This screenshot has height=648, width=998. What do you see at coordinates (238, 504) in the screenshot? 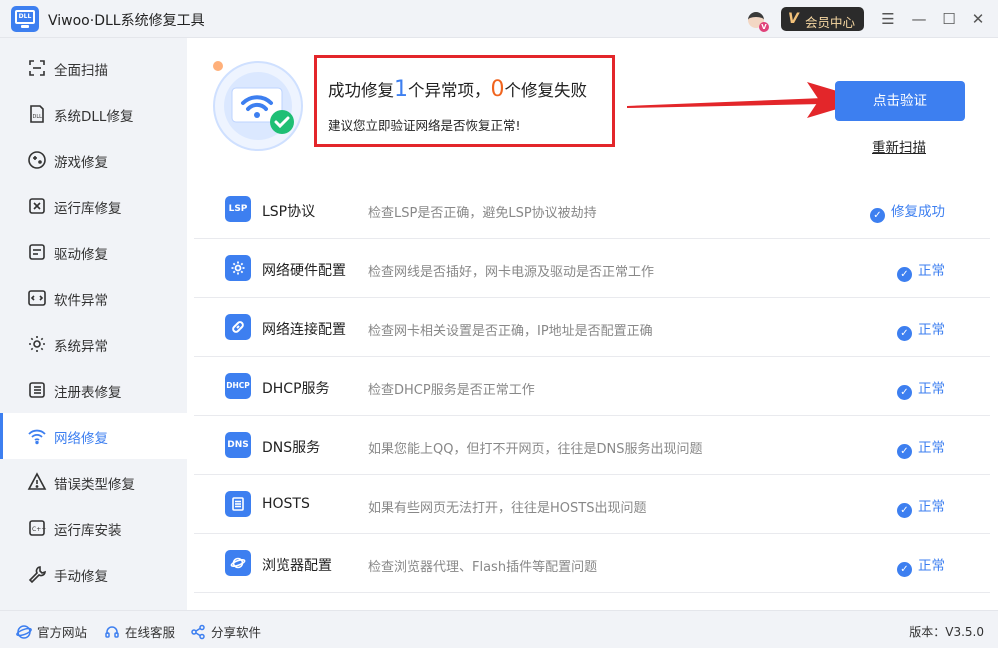
I see `server-icon` at bounding box center [238, 504].